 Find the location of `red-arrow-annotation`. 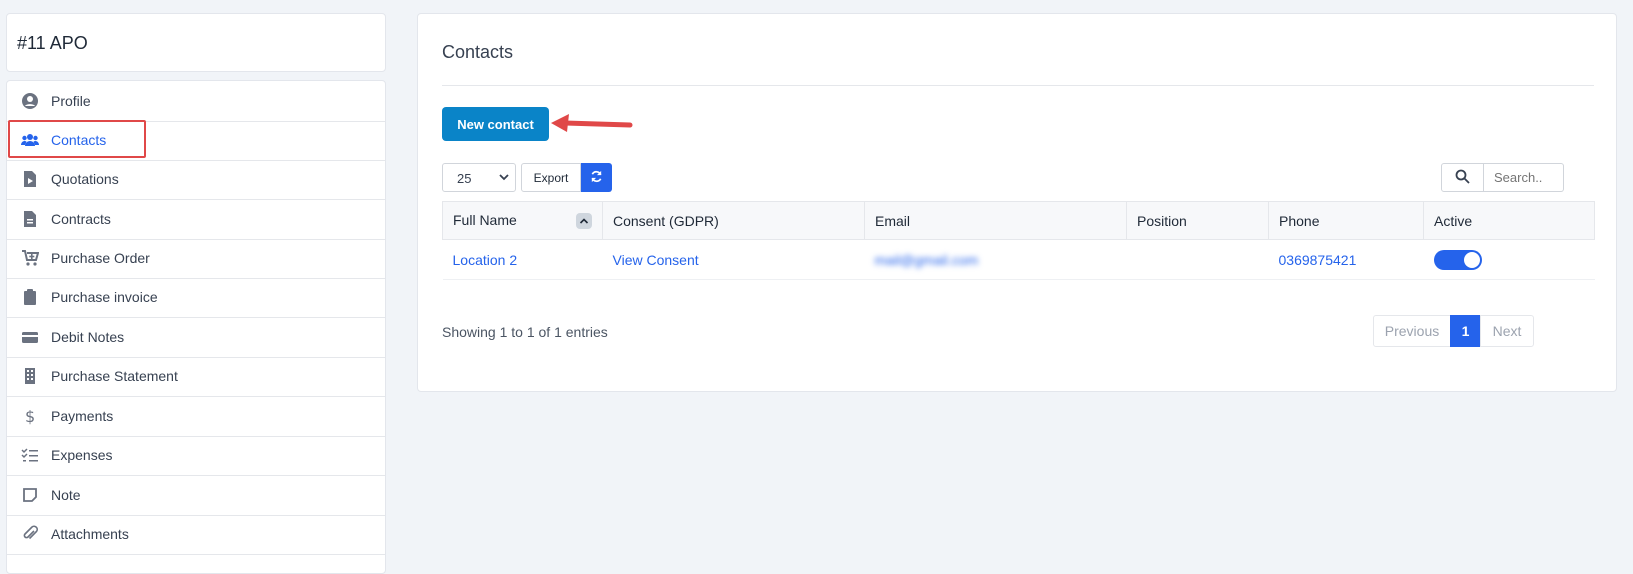

red-arrow-annotation is located at coordinates (592, 123).